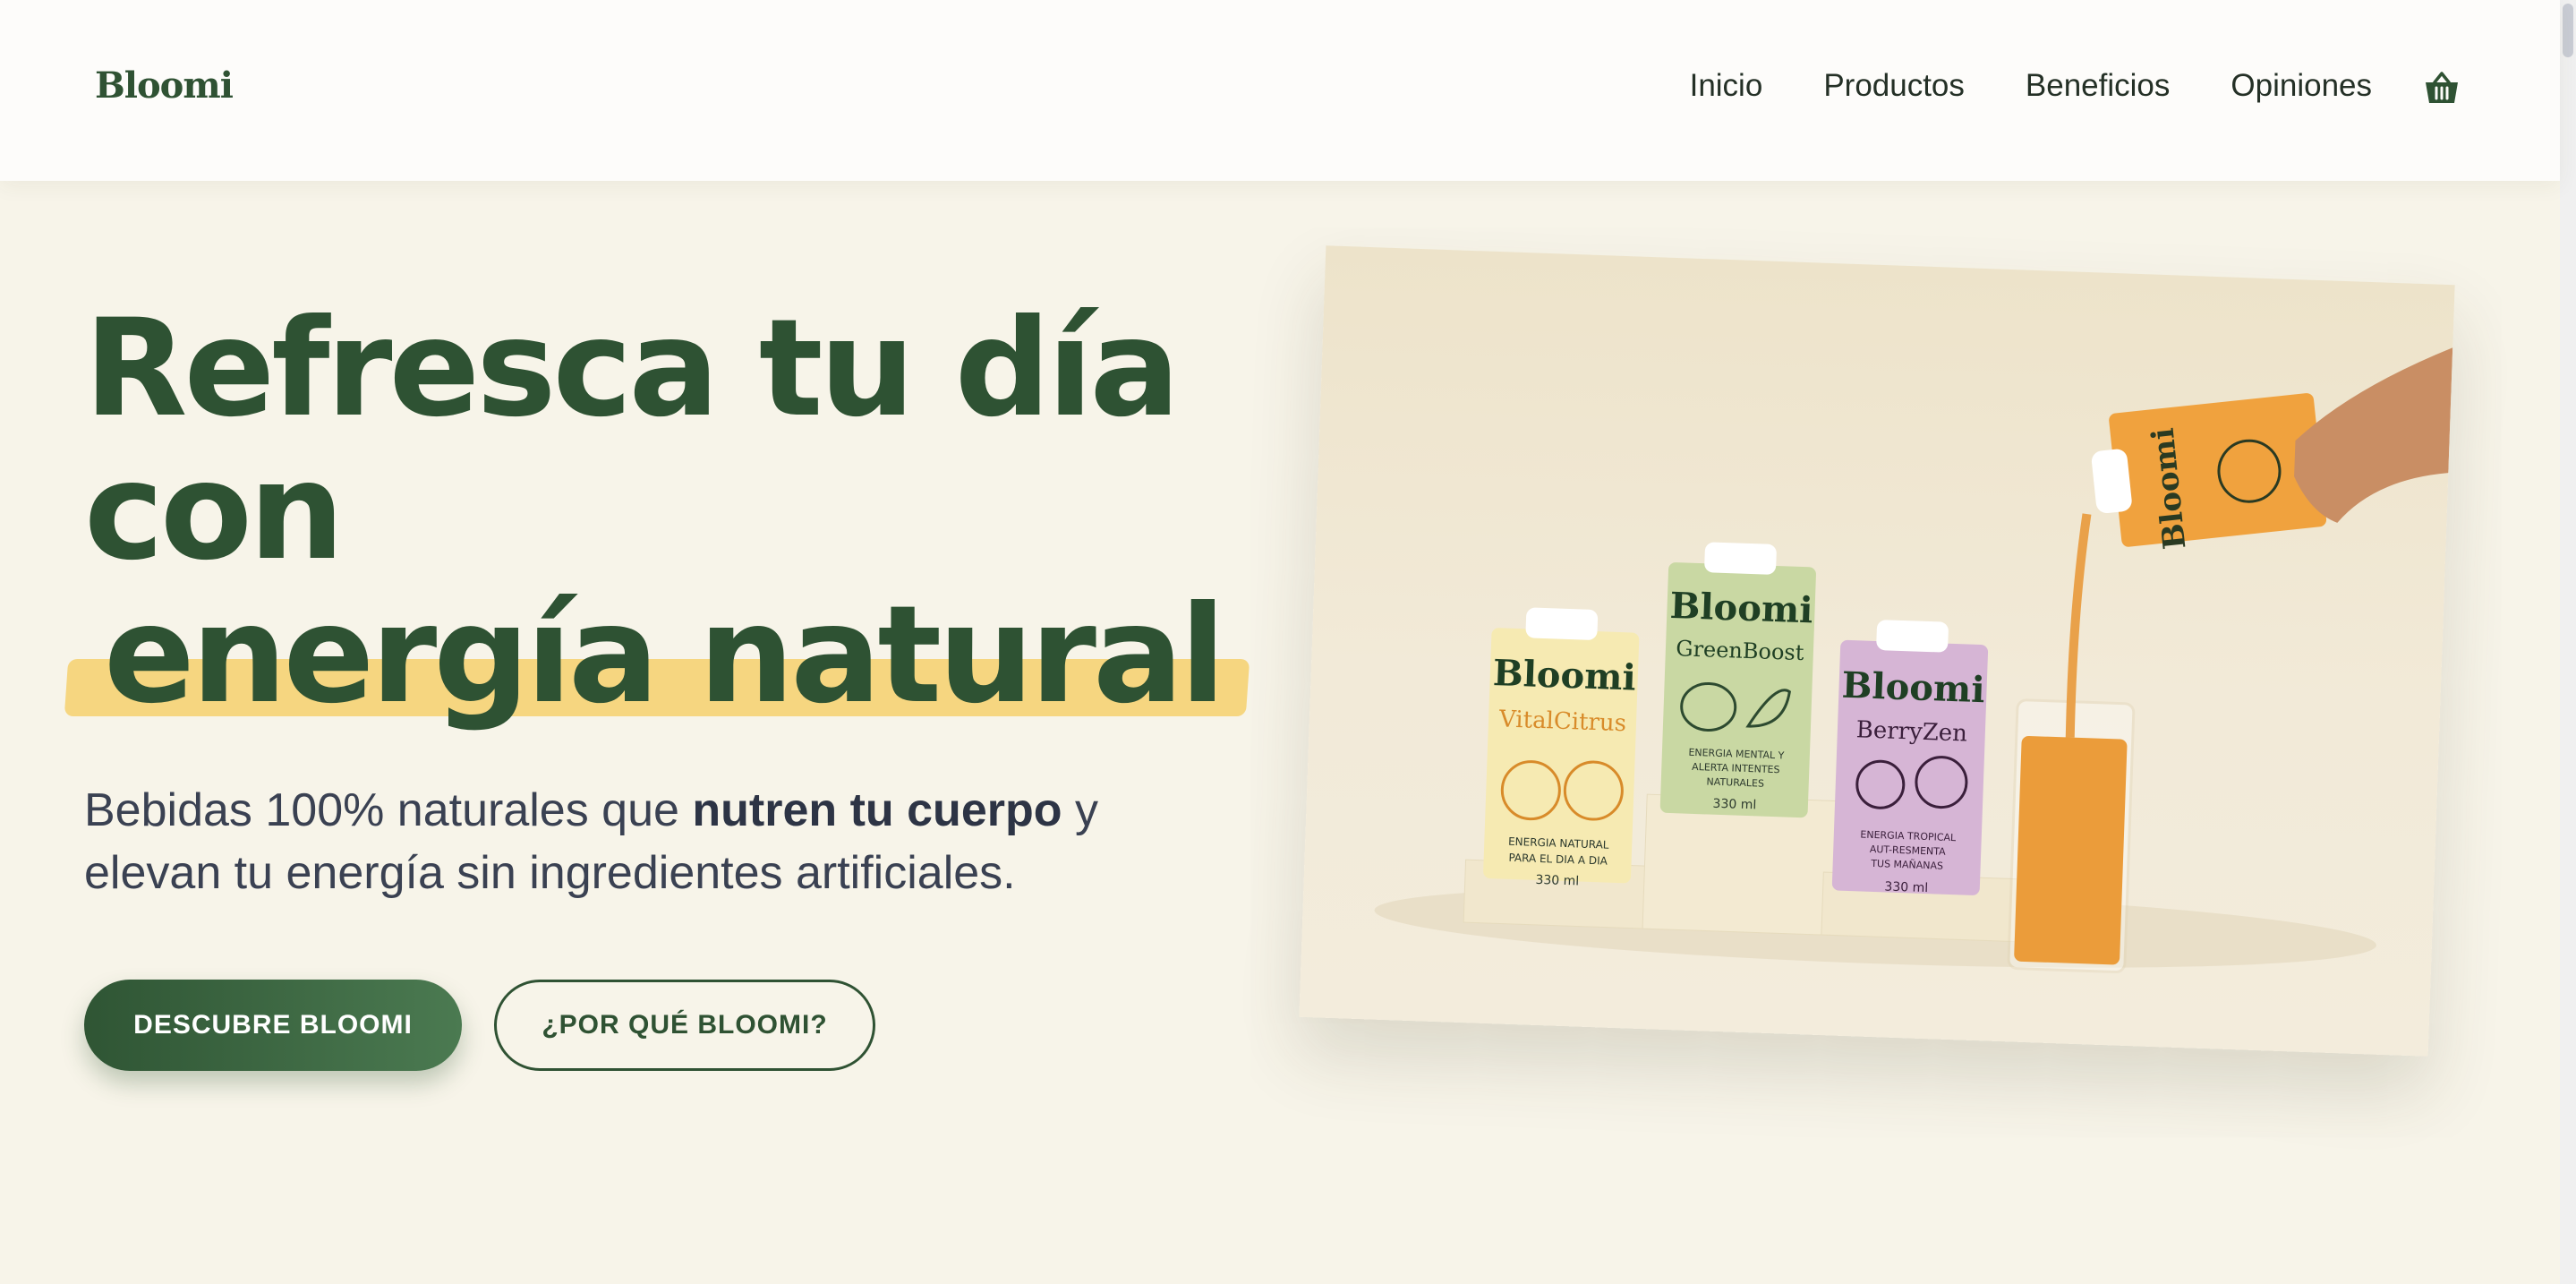  I want to click on why-bloomi-button: ¿POR QUÉ BLOOMI?, so click(684, 1026).